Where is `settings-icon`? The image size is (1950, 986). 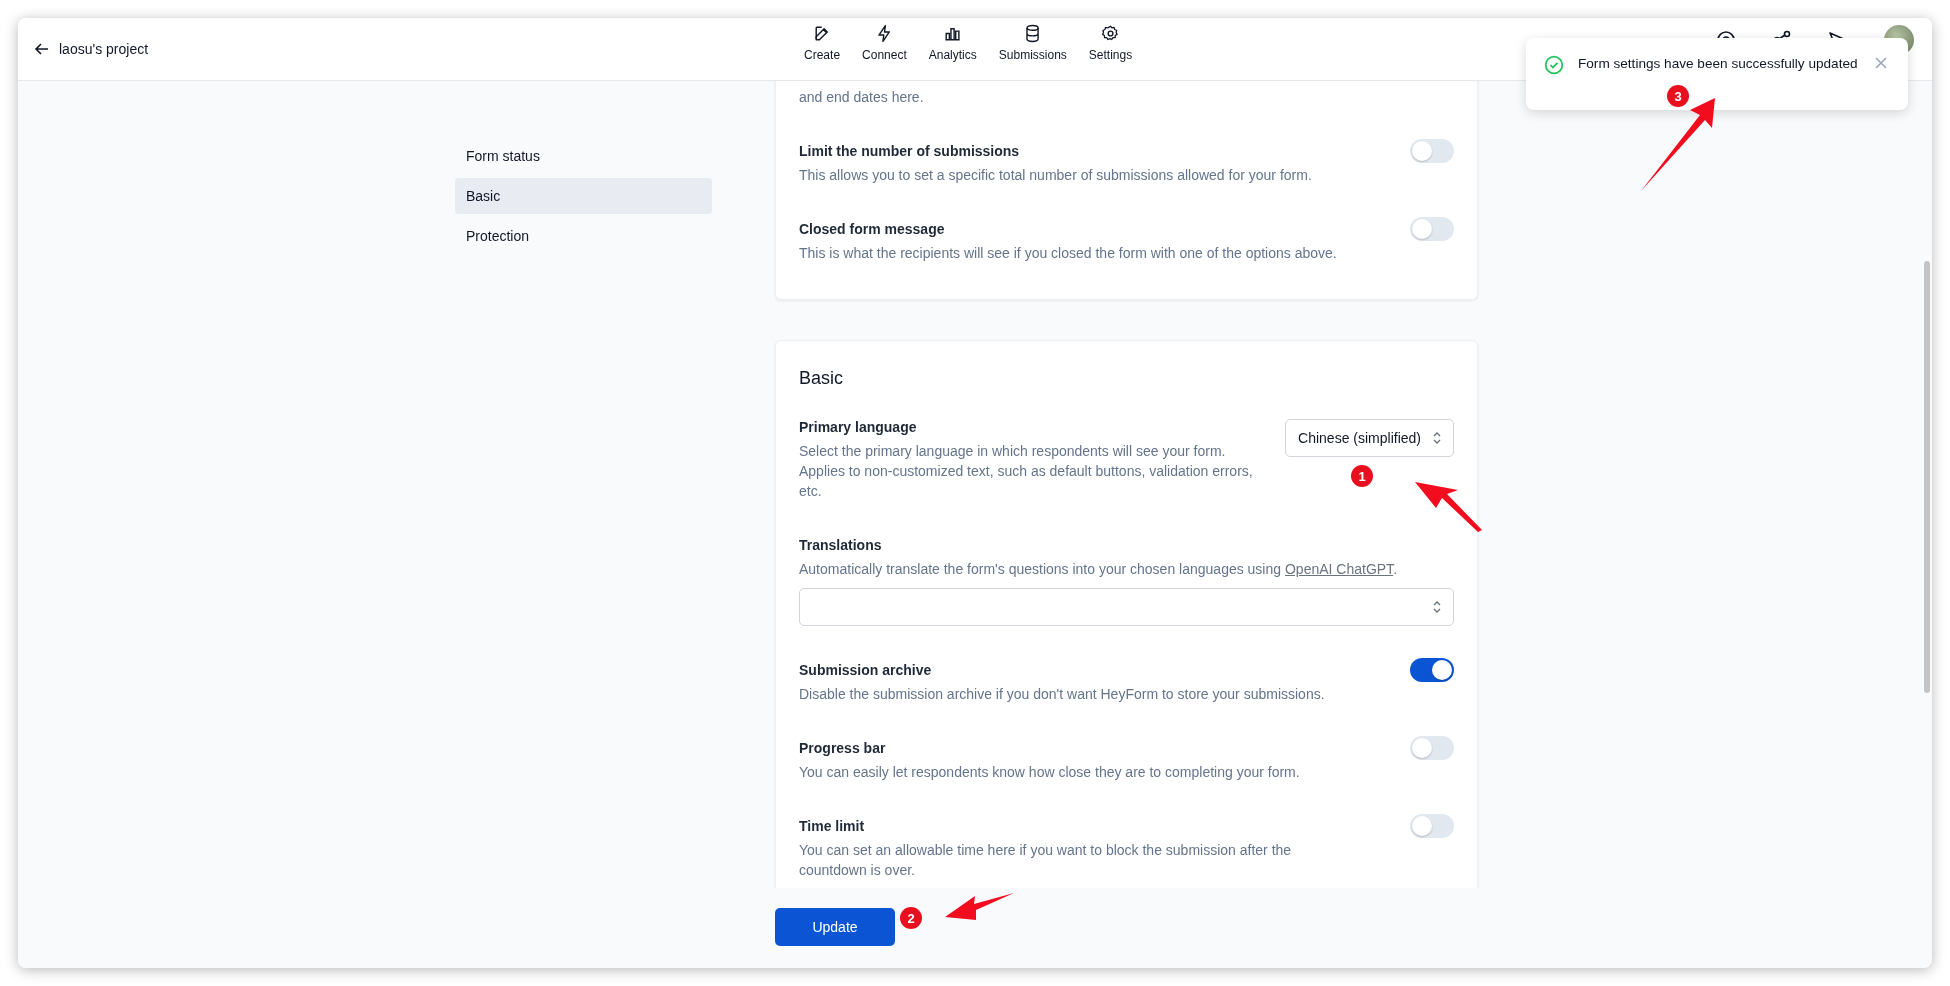 settings-icon is located at coordinates (1110, 33).